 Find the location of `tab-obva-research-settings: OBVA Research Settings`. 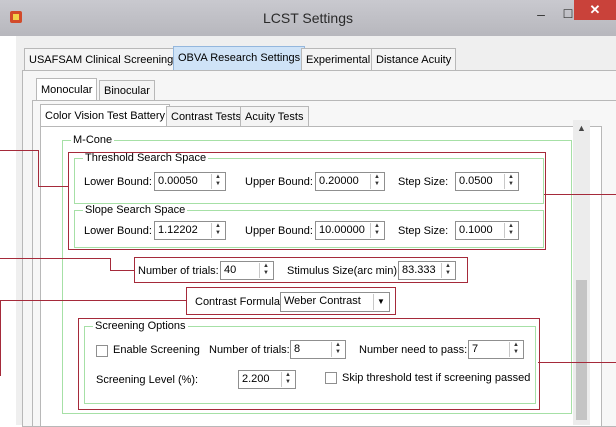

tab-obva-research-settings: OBVA Research Settings is located at coordinates (239, 58).